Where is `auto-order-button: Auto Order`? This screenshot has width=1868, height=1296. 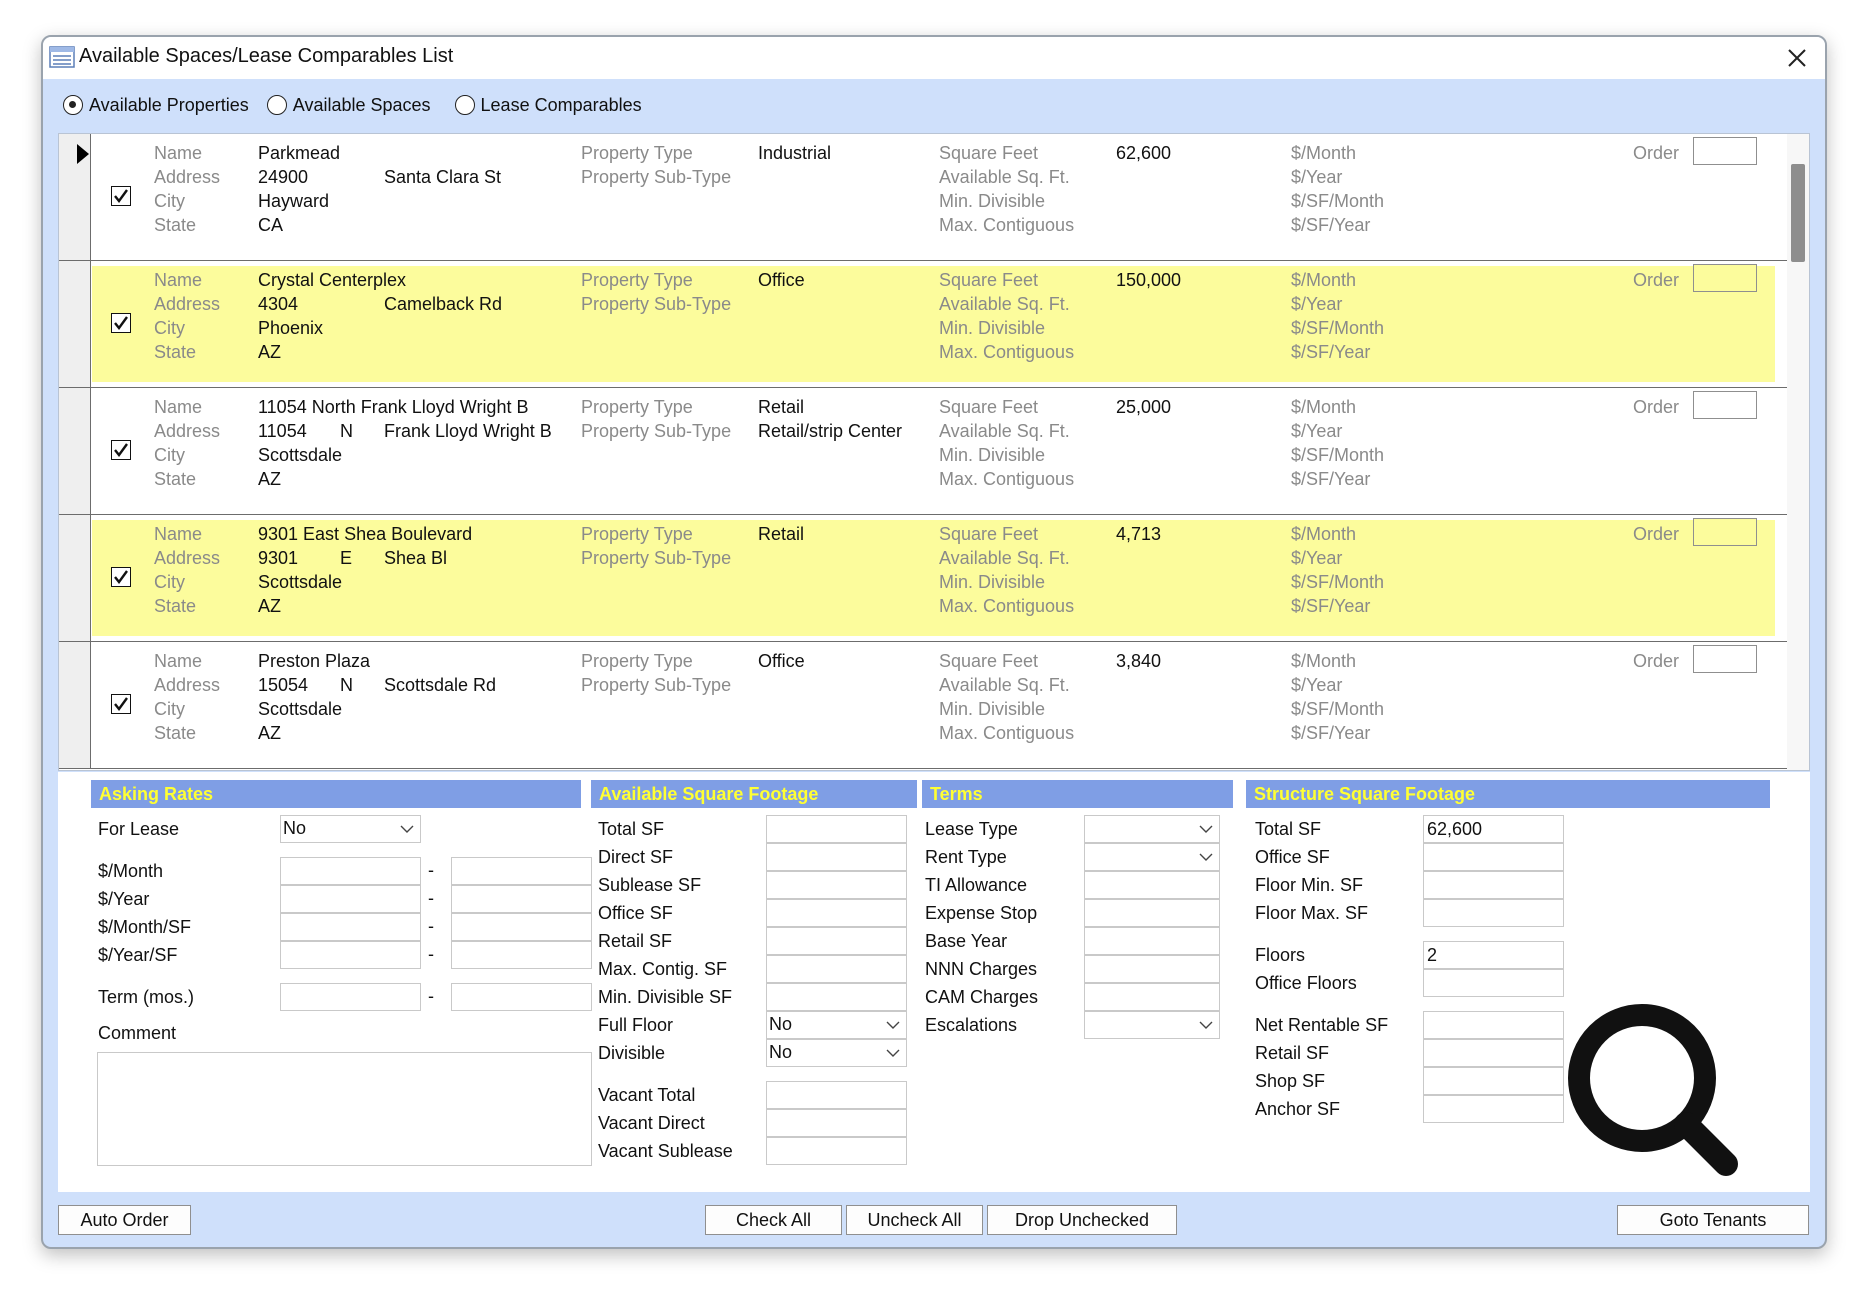 auto-order-button: Auto Order is located at coordinates (124, 1220).